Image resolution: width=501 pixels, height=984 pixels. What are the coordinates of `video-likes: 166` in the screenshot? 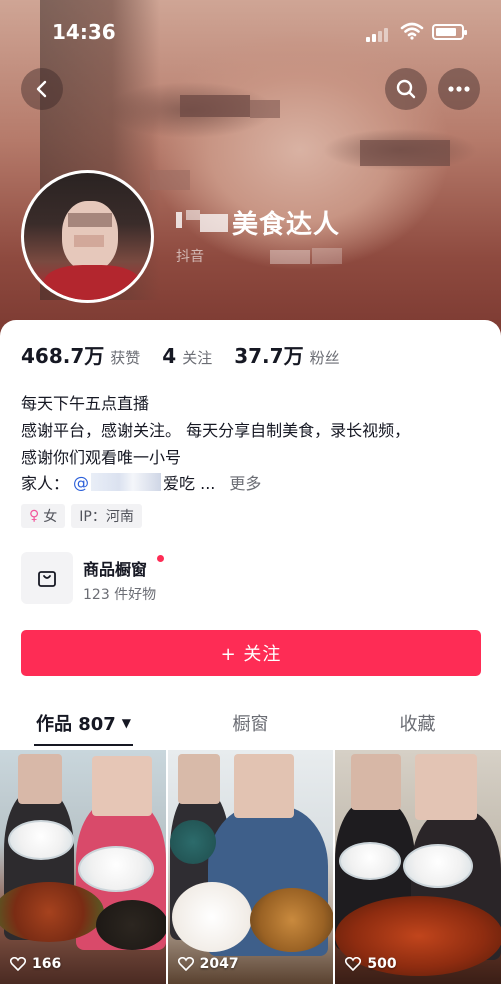 It's located at (35, 964).